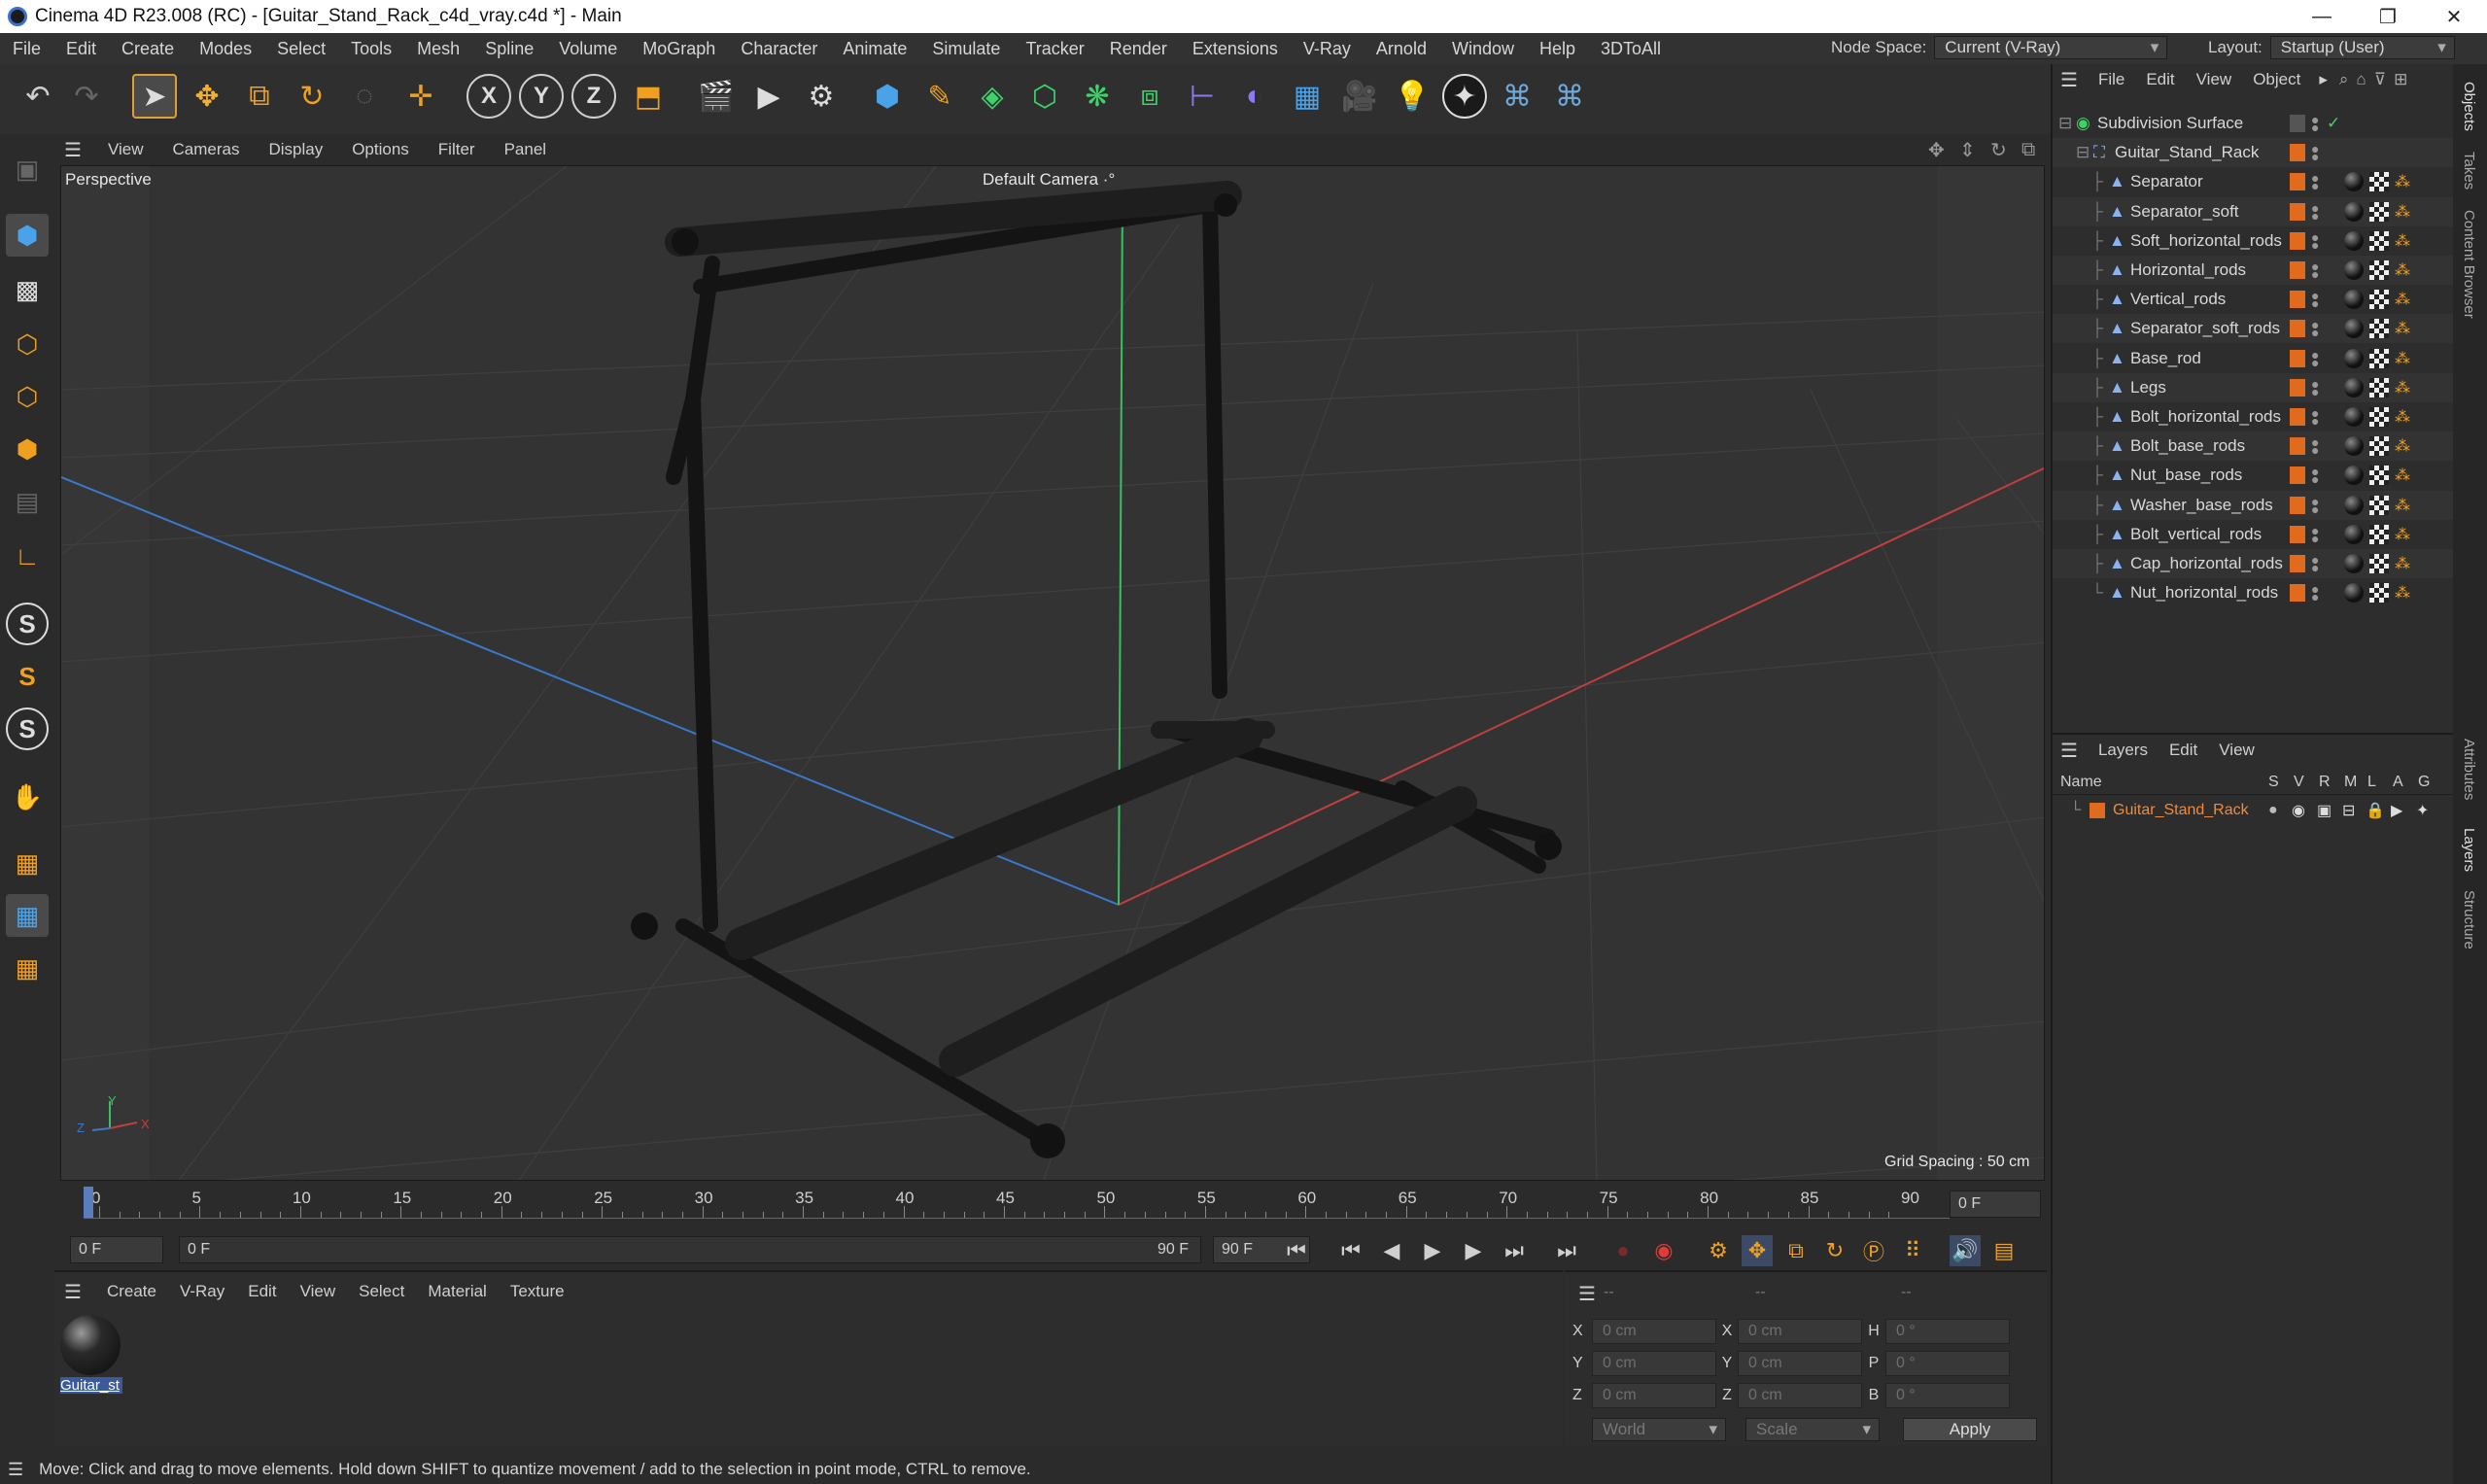 The height and width of the screenshot is (1484, 2487). Describe the element at coordinates (1050, 1205) in the screenshot. I see `timeline-ruler: 0 5 10 15 20 25 30 35 40 45 50 55 60 65 70 75 80 85 90 0 F` at that location.